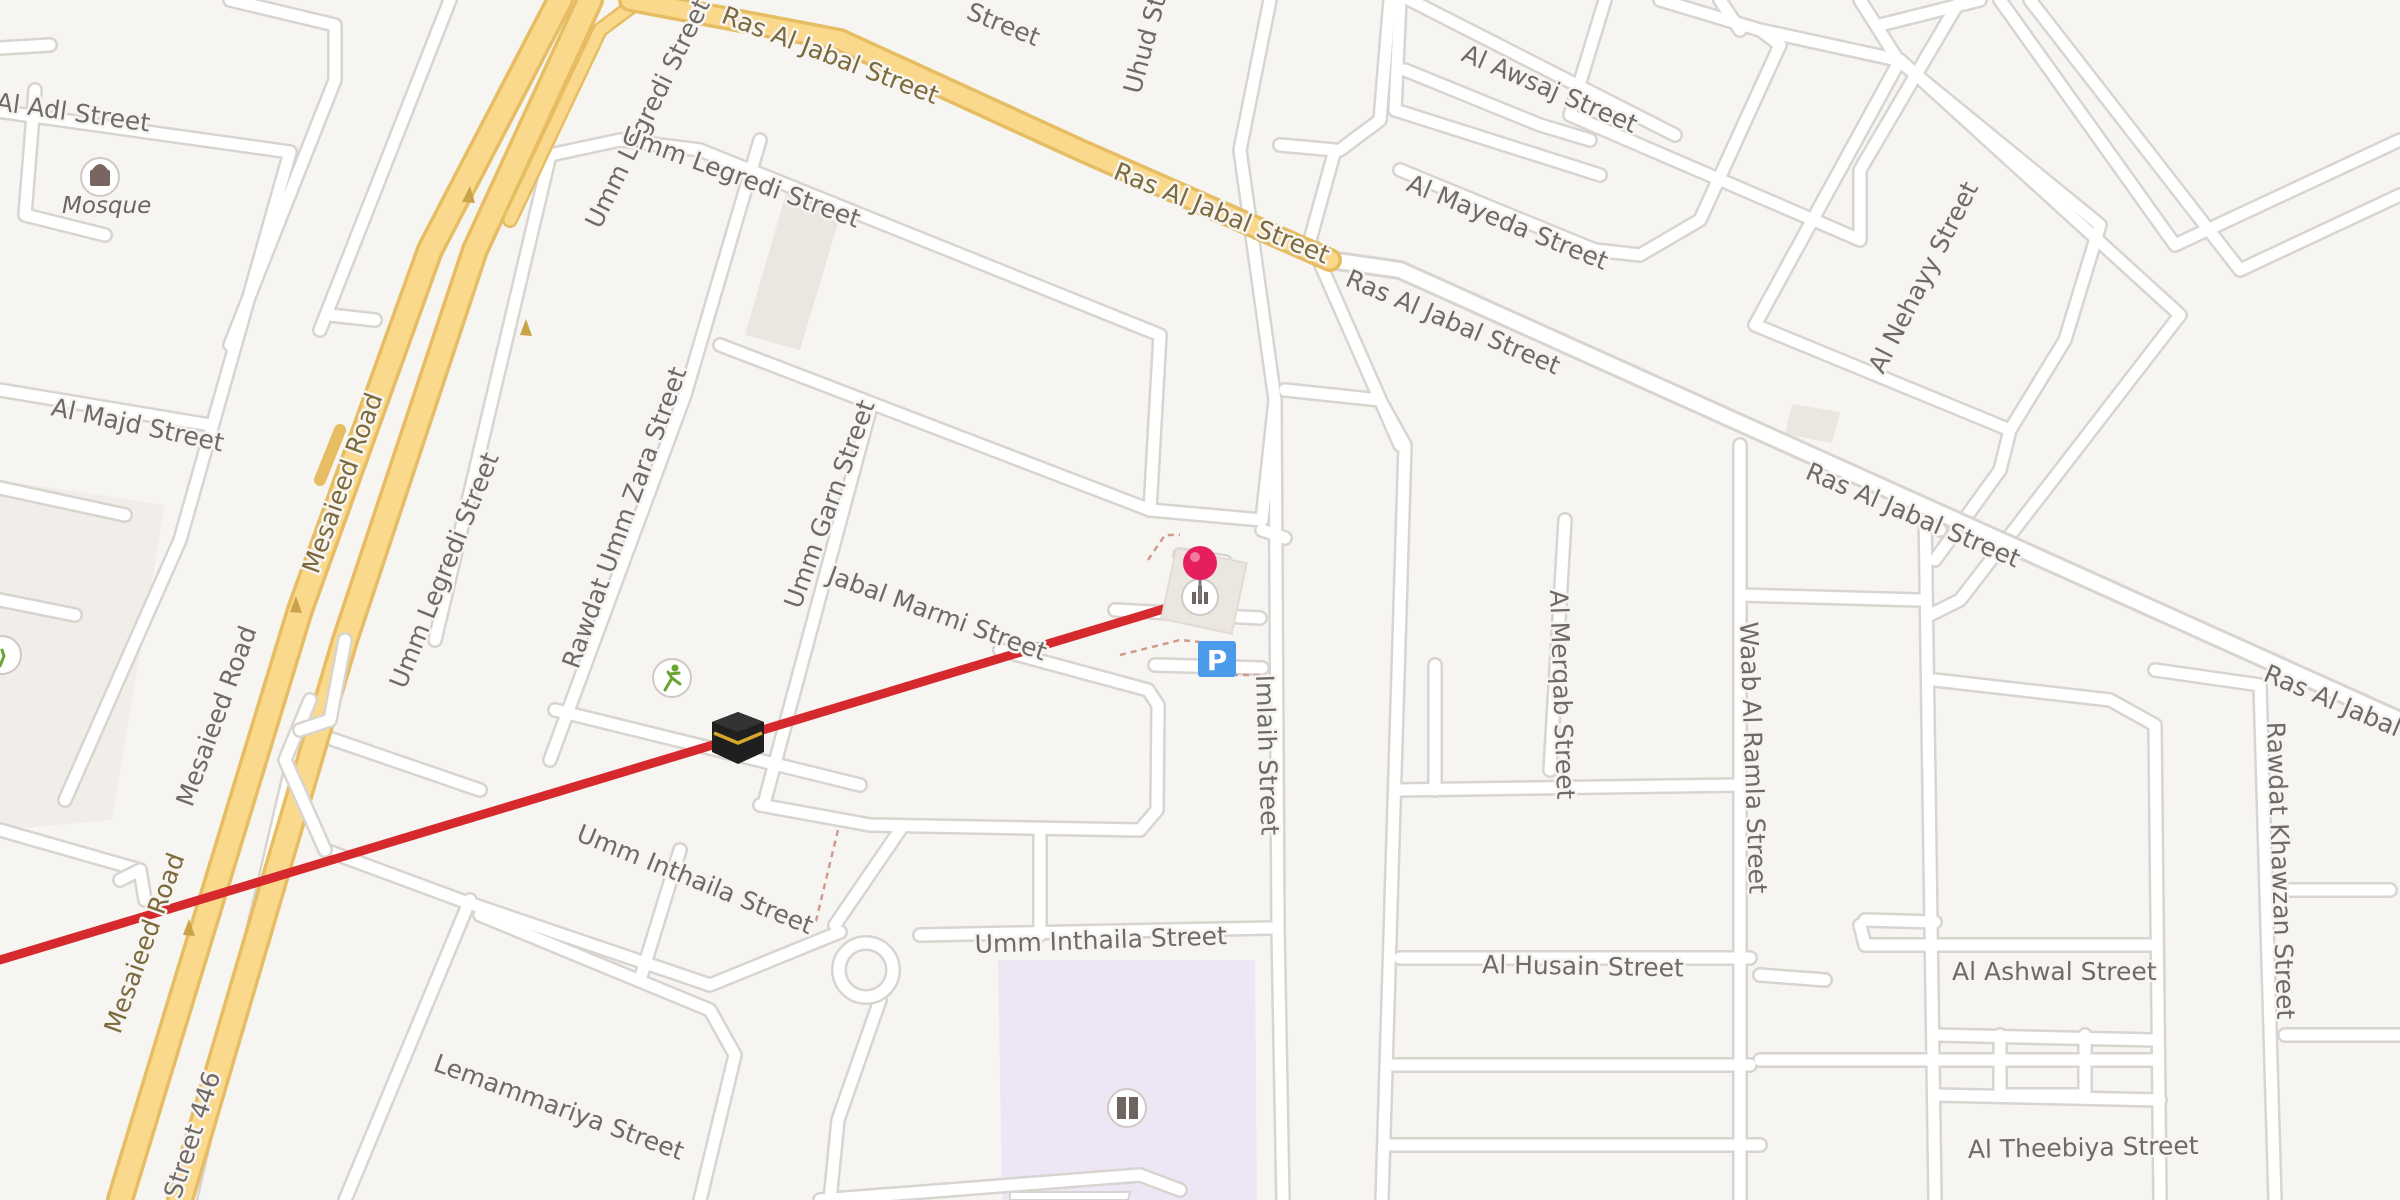  I want to click on location-pin-icon, so click(1200, 563).